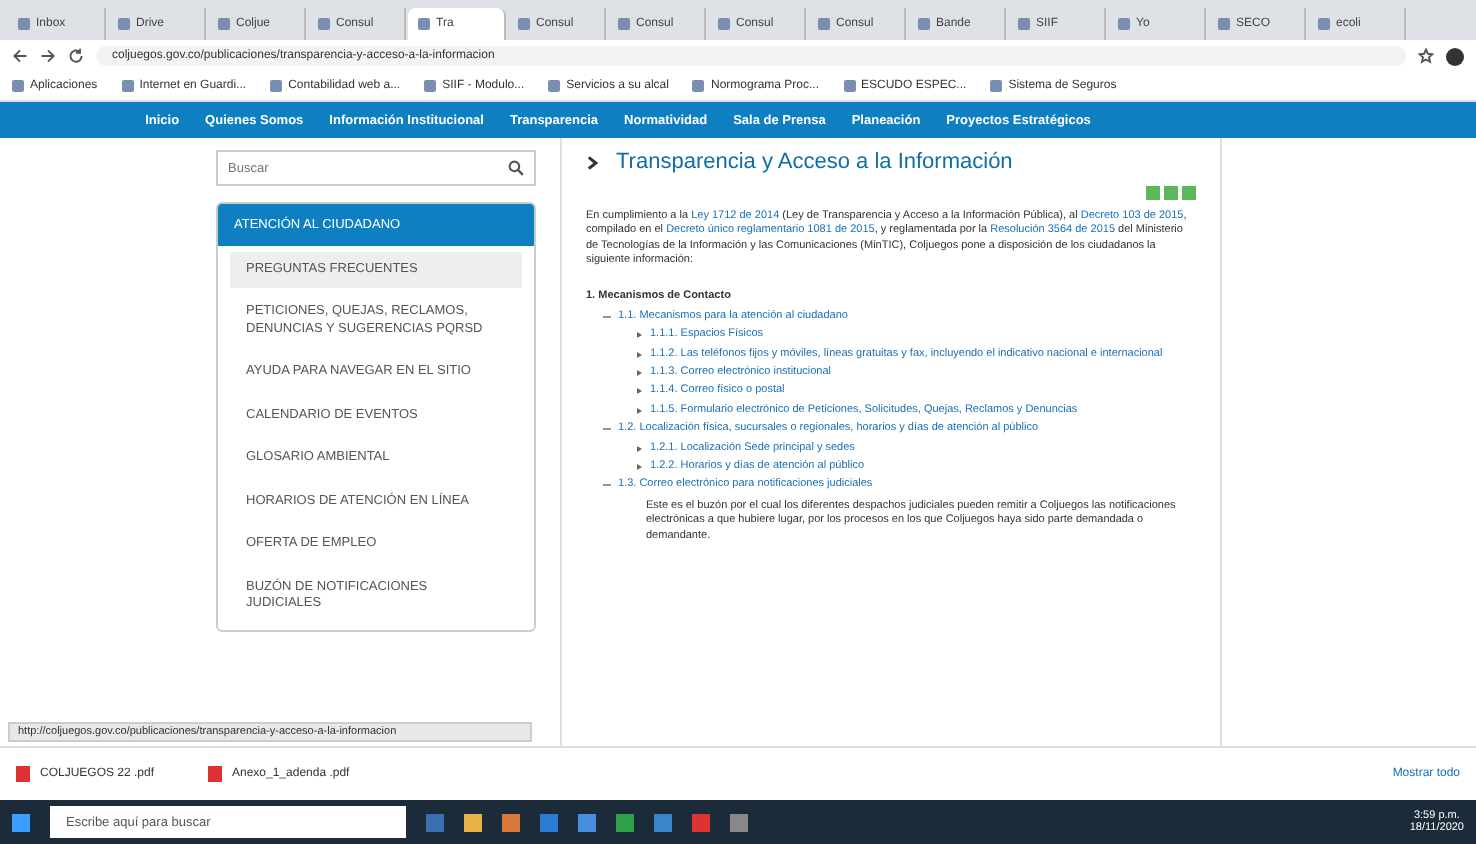  Describe the element at coordinates (1426, 56) in the screenshot. I see `star-icon` at that location.